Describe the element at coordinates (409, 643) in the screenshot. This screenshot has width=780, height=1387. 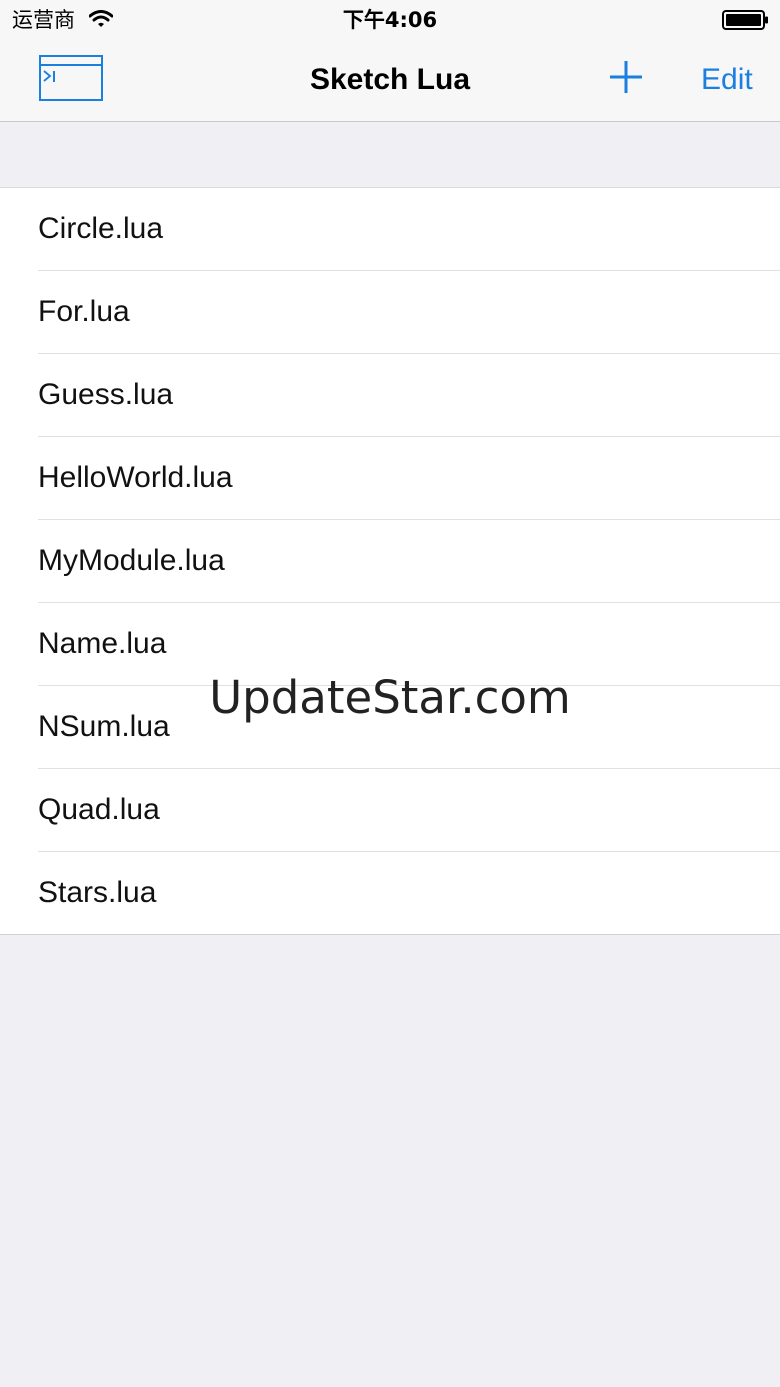
I see `list-item-name: Name.lua` at that location.